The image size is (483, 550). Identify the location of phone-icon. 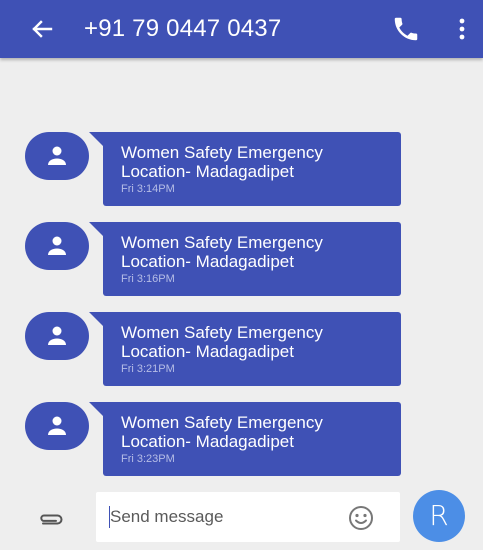
(406, 29).